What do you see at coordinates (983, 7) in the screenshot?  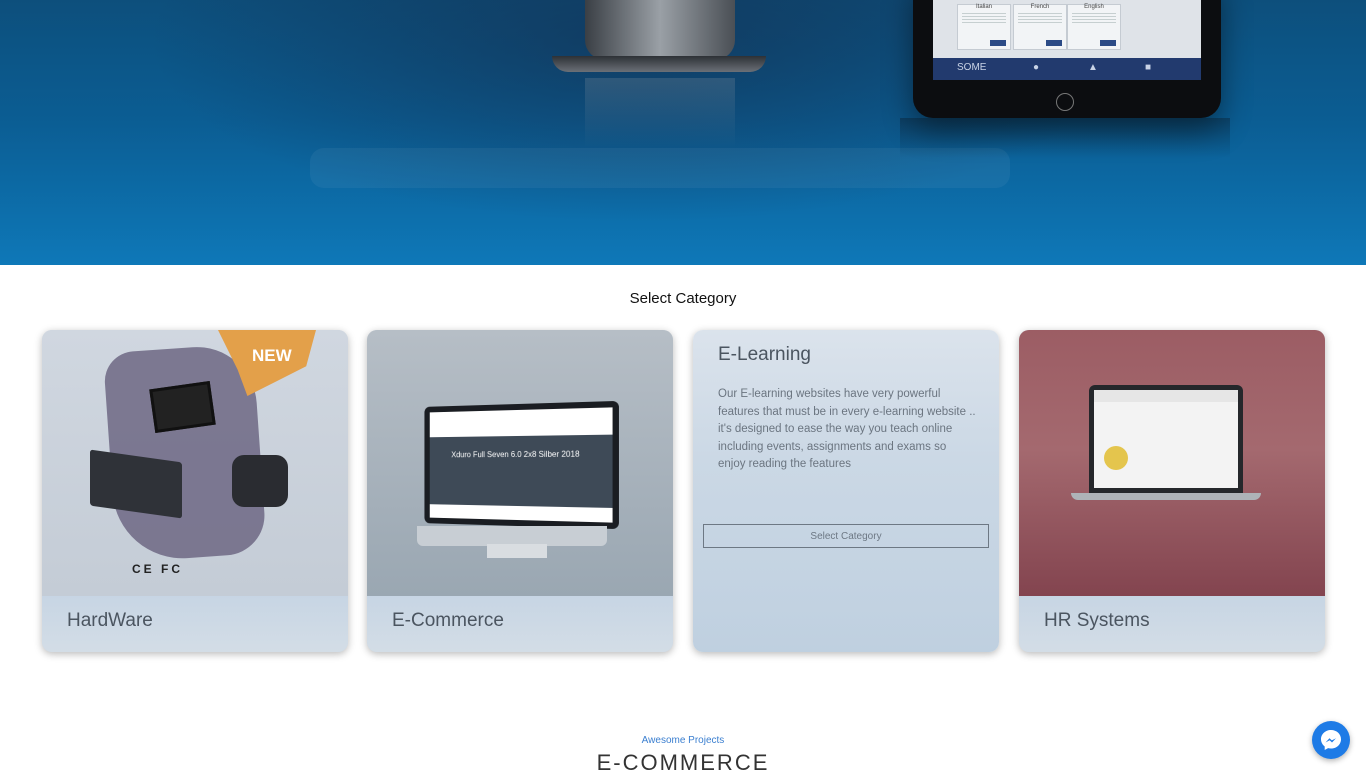 I see `tablet-card-title: Italian` at bounding box center [983, 7].